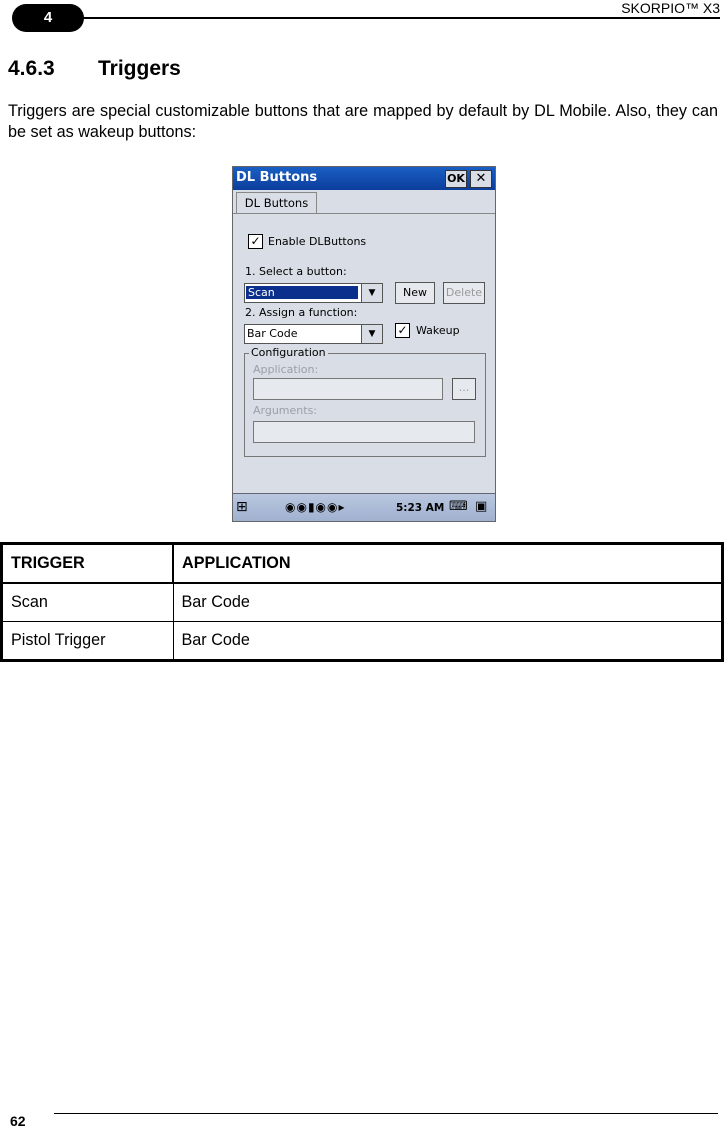 This screenshot has width=726, height=1129. Describe the element at coordinates (438, 330) in the screenshot. I see `wakeup-label: Wakeup` at that location.